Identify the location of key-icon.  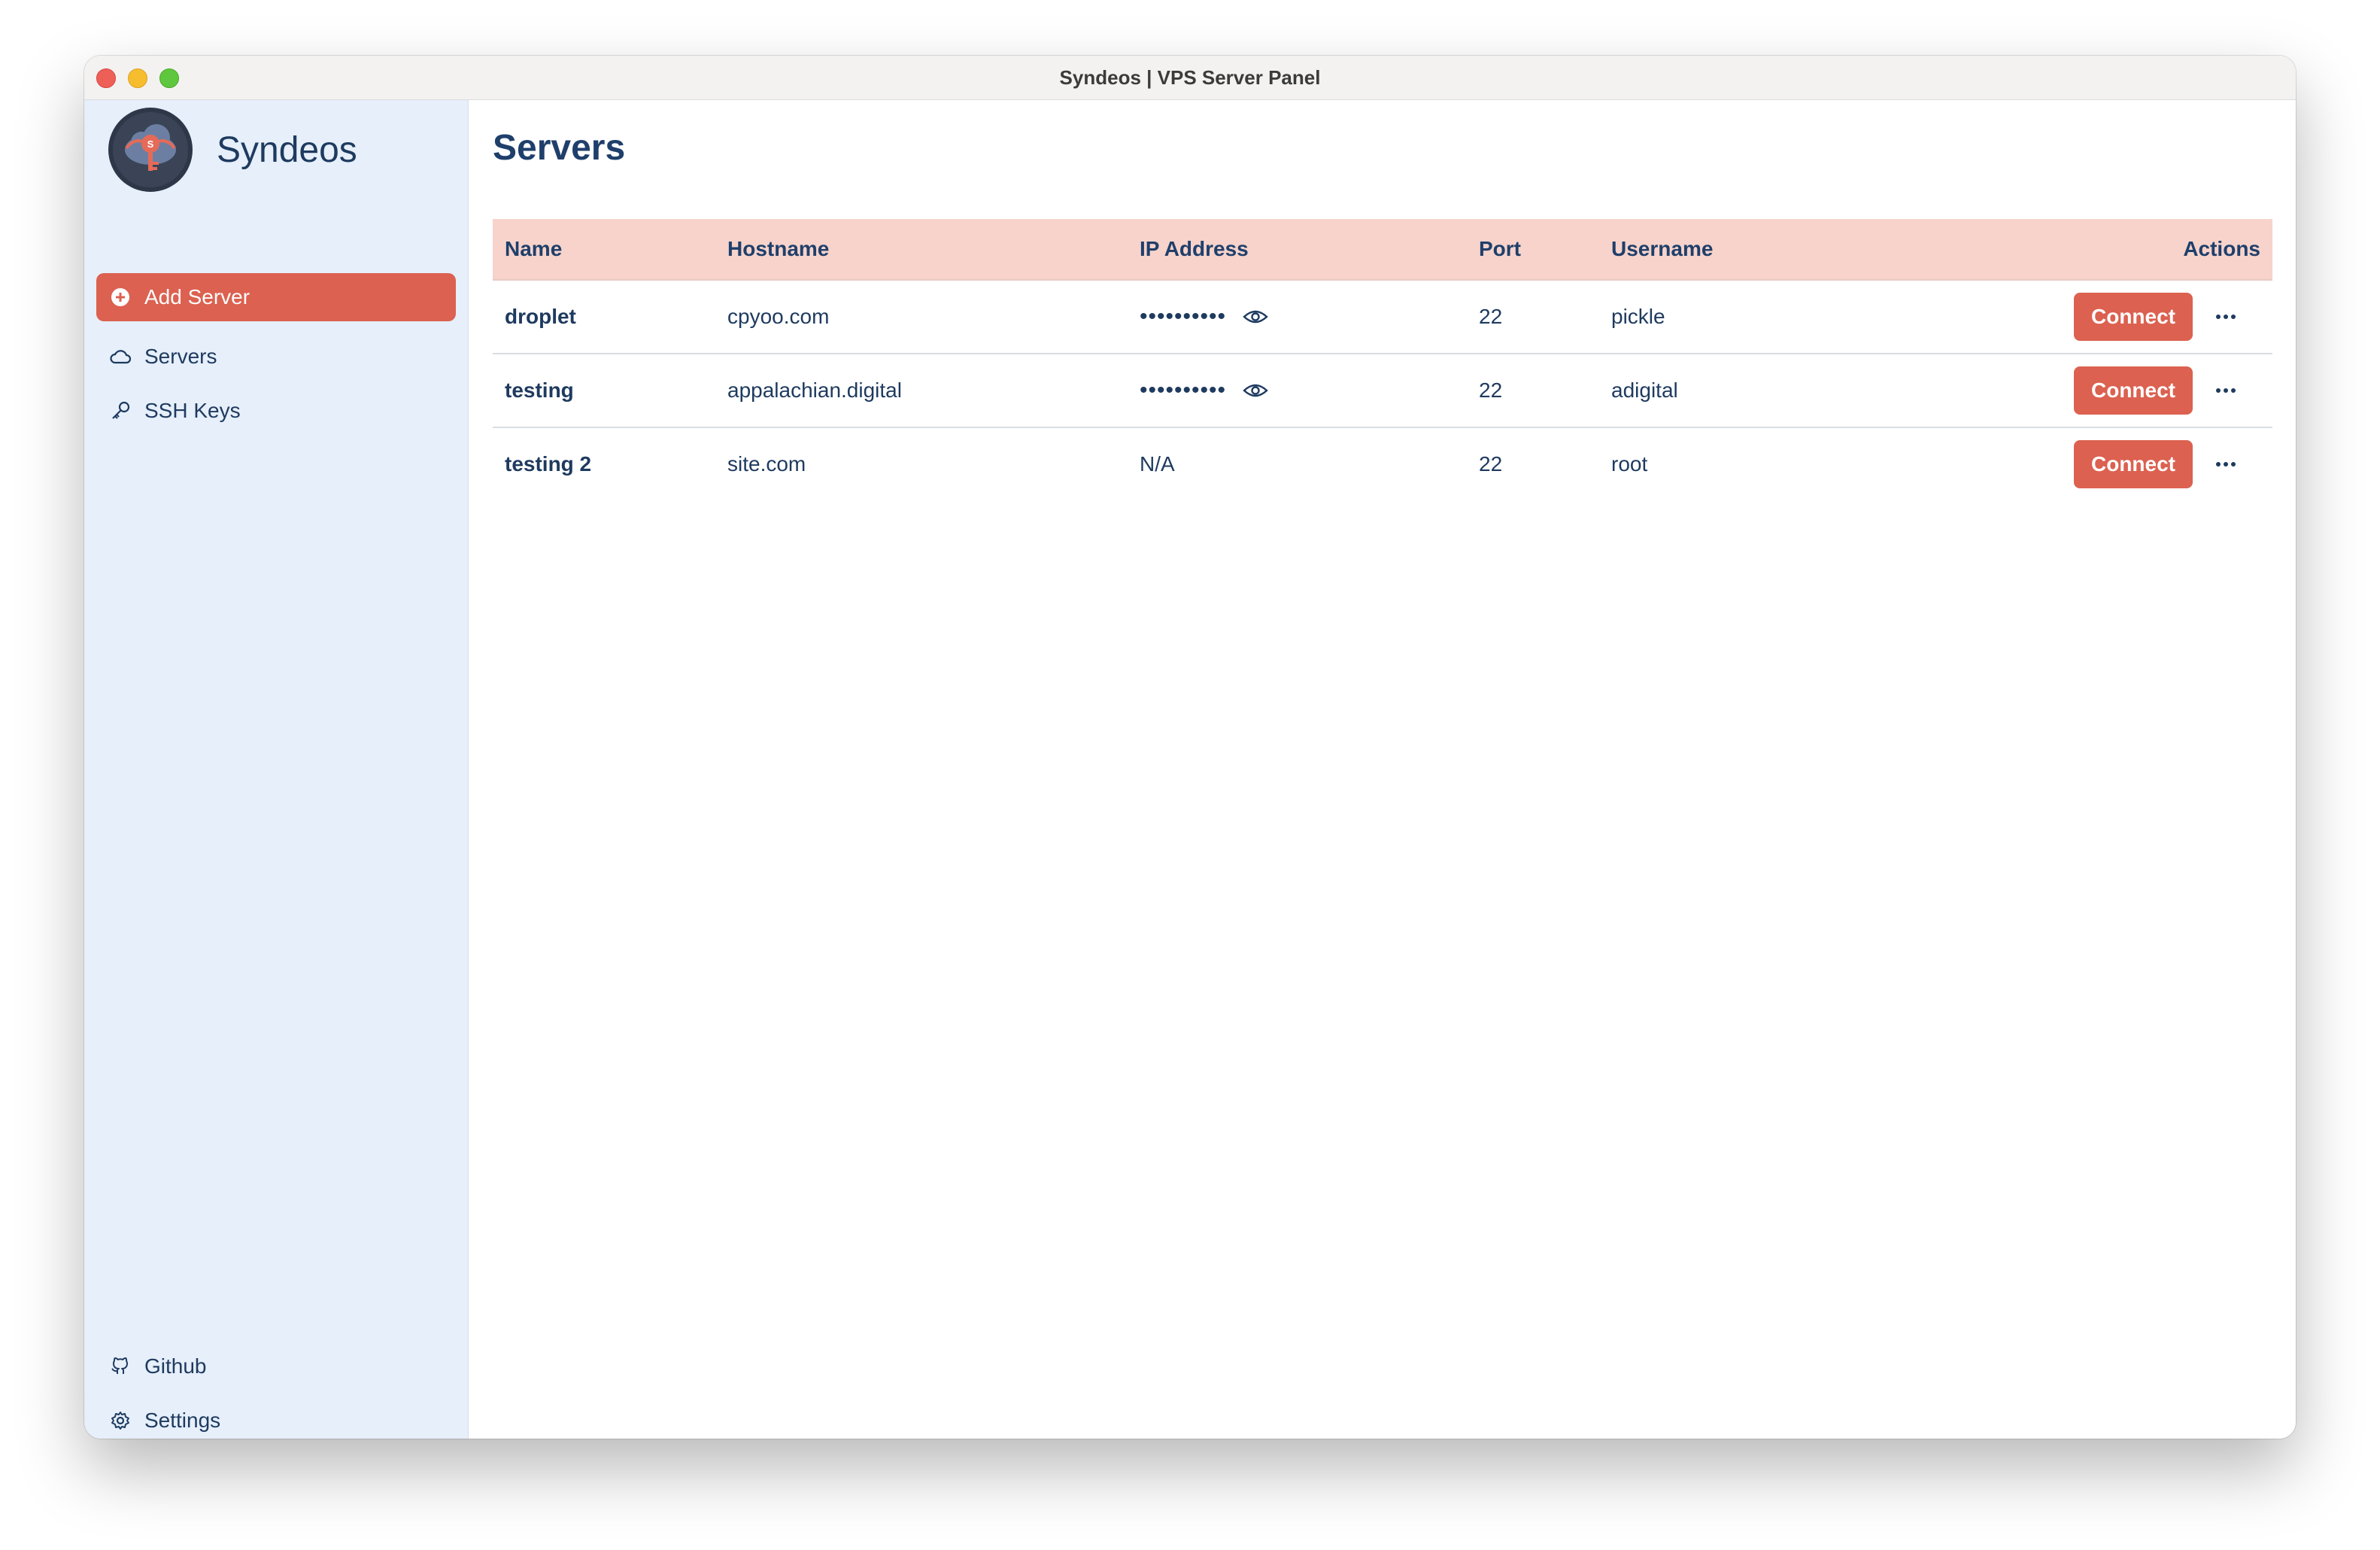
(120, 411).